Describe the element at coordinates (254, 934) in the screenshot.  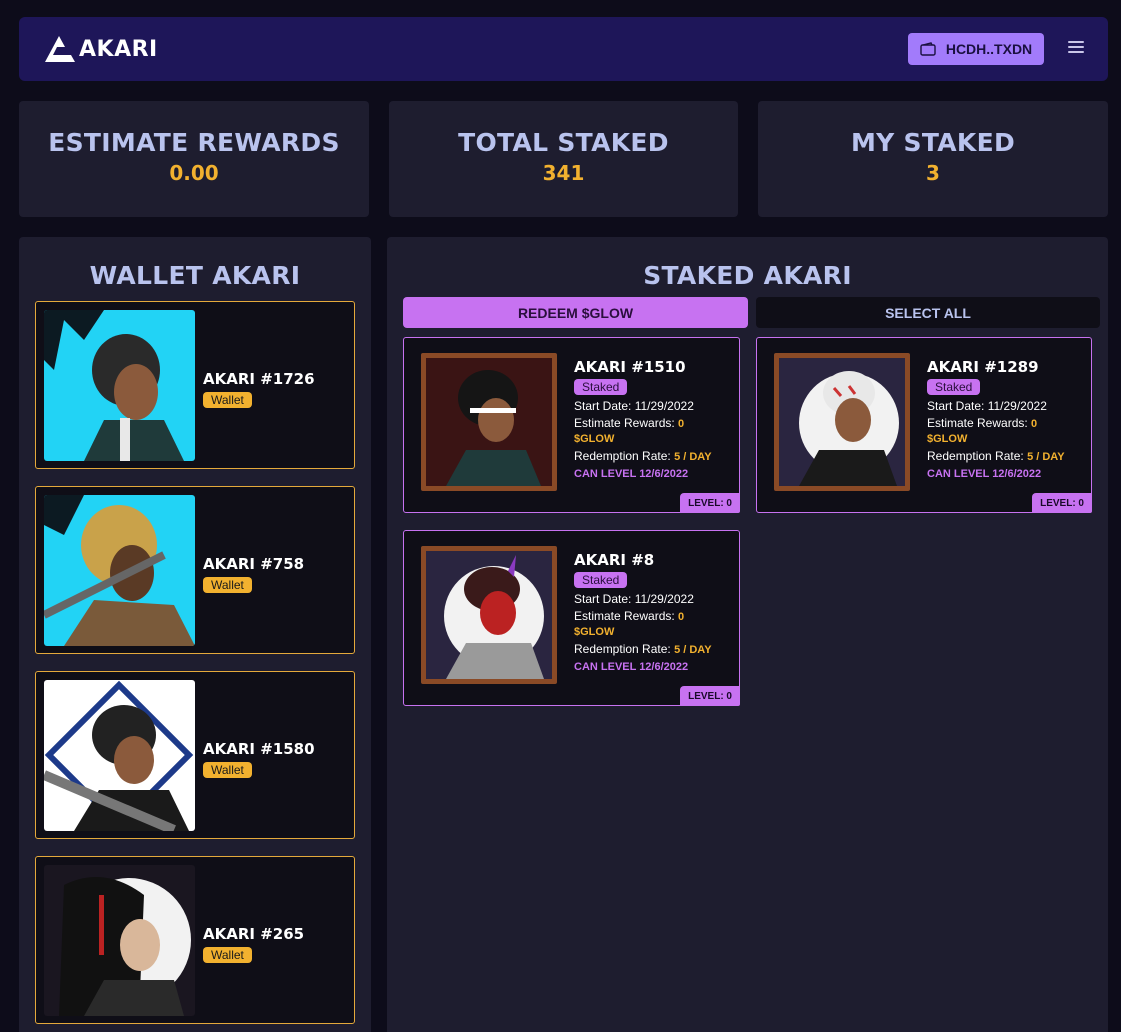
I see `nft-name: AKARI #265` at that location.